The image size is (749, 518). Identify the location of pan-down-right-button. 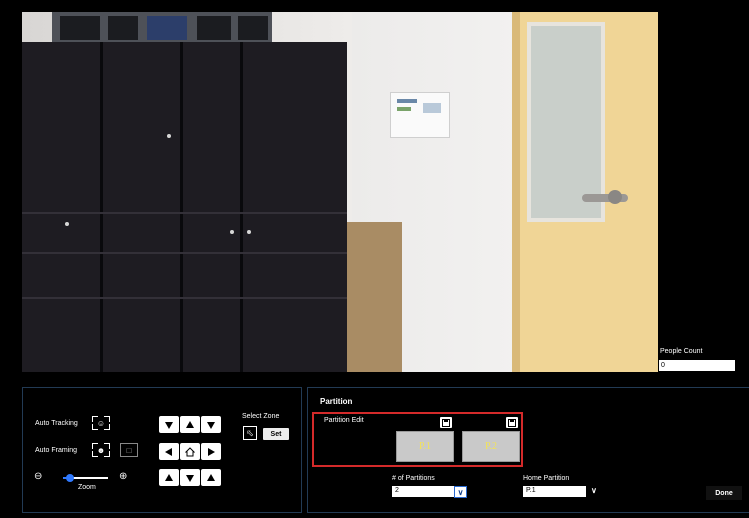
(211, 477).